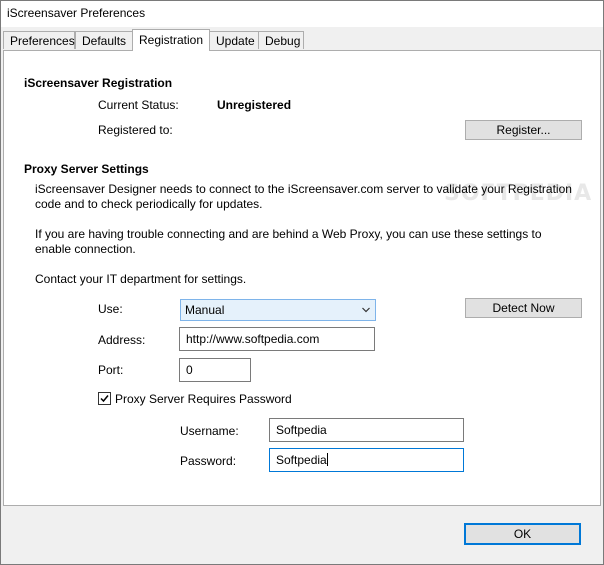 This screenshot has height=565, width=604. What do you see at coordinates (327, 459) in the screenshot?
I see `text-caret` at bounding box center [327, 459].